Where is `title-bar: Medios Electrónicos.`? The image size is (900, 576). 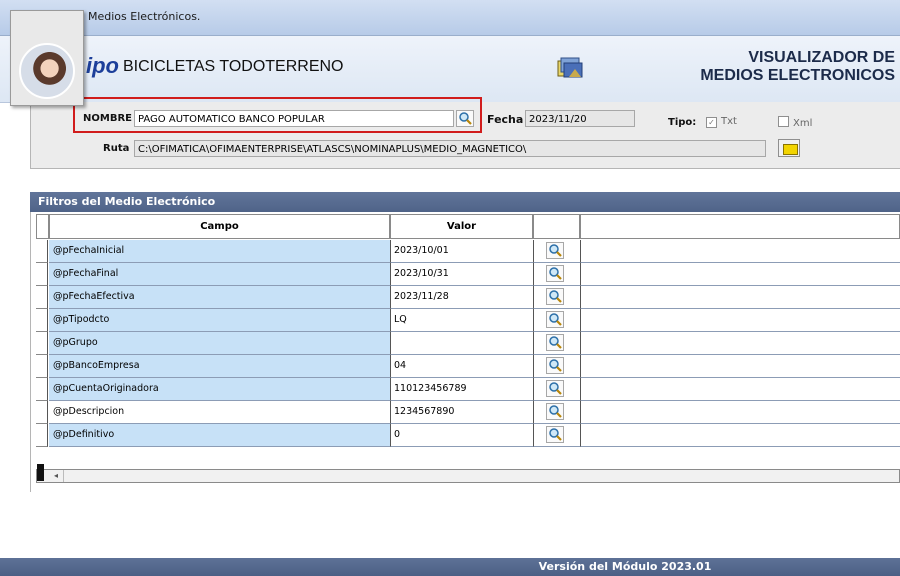
title-bar: Medios Electrónicos. is located at coordinates (450, 18).